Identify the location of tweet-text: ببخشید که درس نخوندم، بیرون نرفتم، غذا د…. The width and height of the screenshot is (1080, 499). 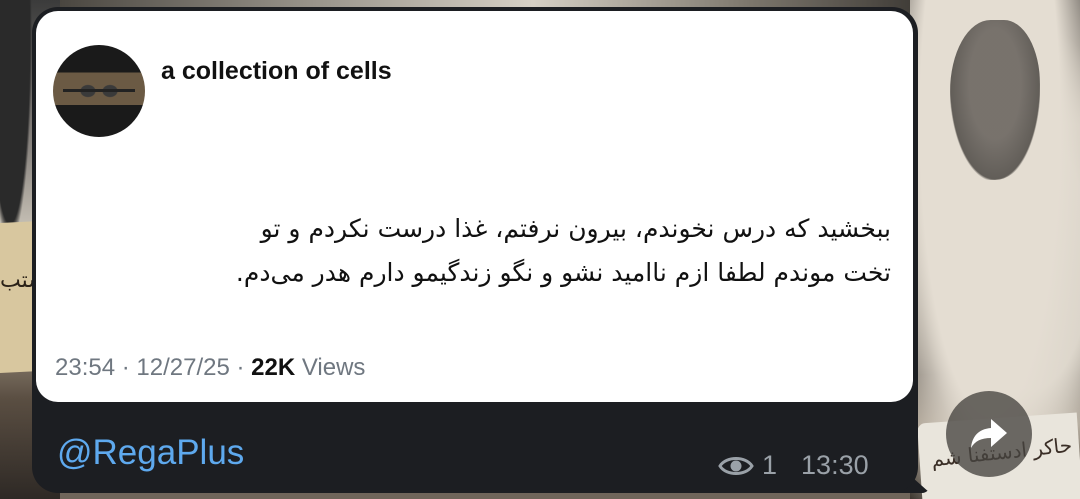
(563, 250).